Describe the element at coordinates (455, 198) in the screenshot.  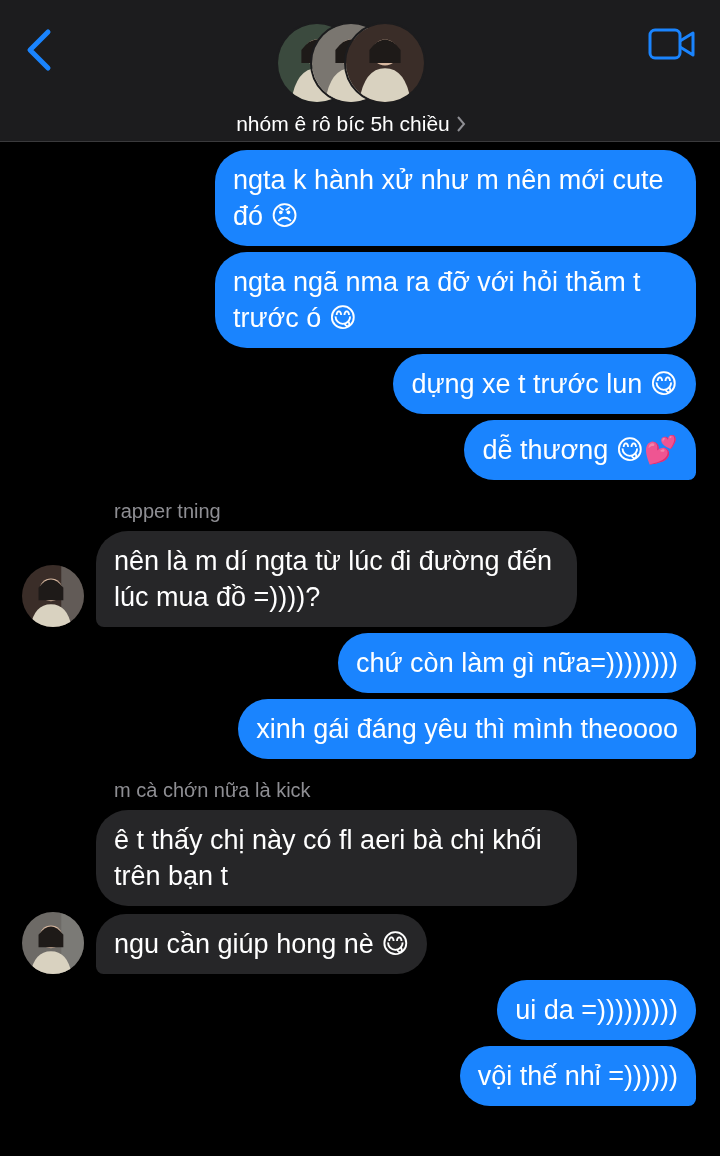
I see `message-bubble: ngta k hành xử như m nên mới cute đó 😠` at that location.